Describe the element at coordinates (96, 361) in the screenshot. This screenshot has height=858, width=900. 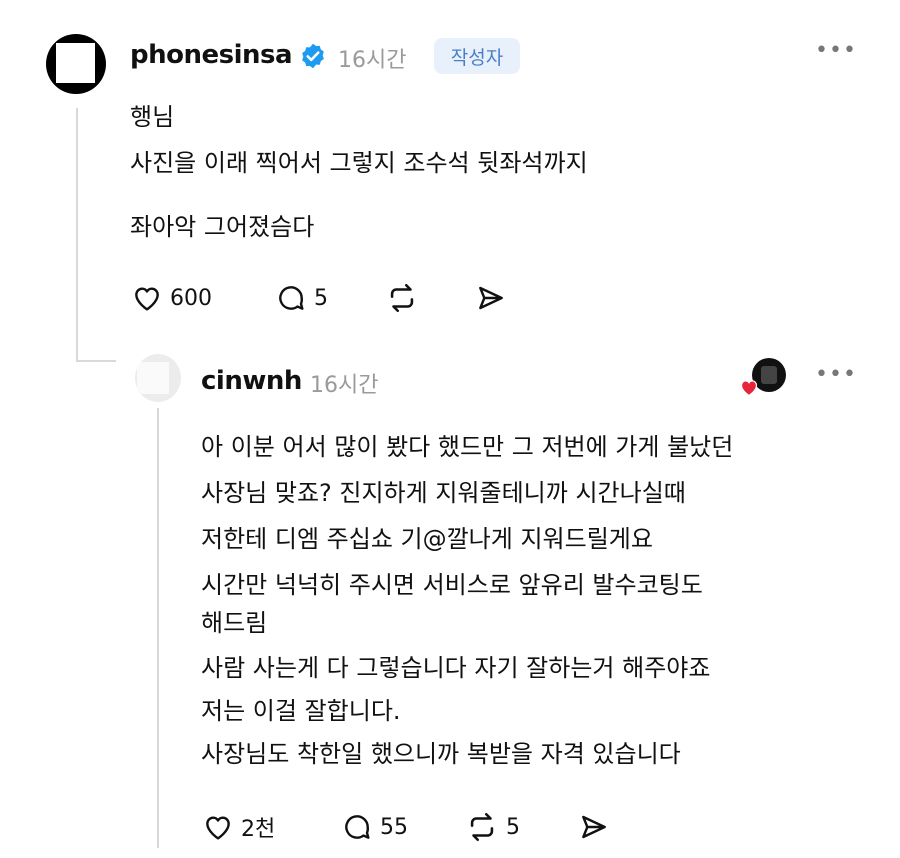
I see `thread-line-curve` at that location.